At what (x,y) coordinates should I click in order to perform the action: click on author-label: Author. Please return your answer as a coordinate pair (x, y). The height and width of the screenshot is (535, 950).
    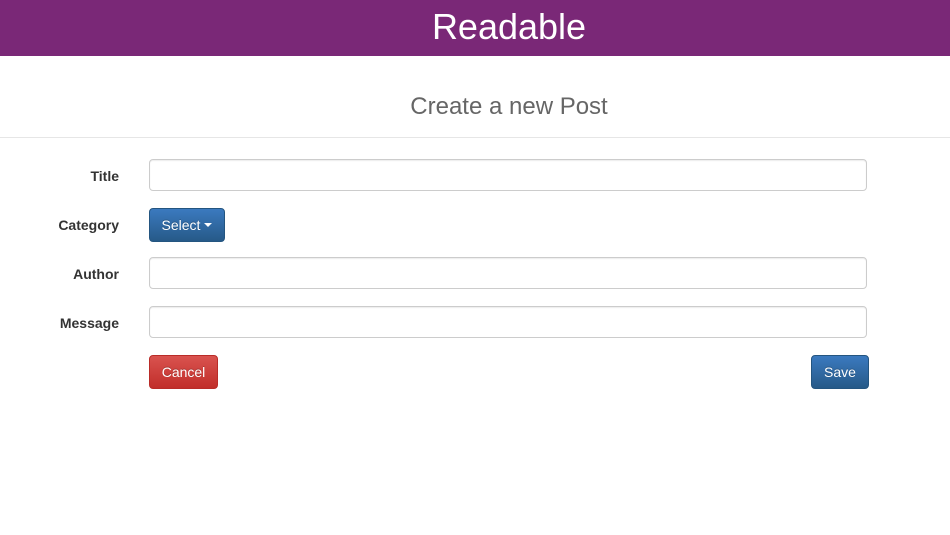
    Looking at the image, I should click on (96, 274).